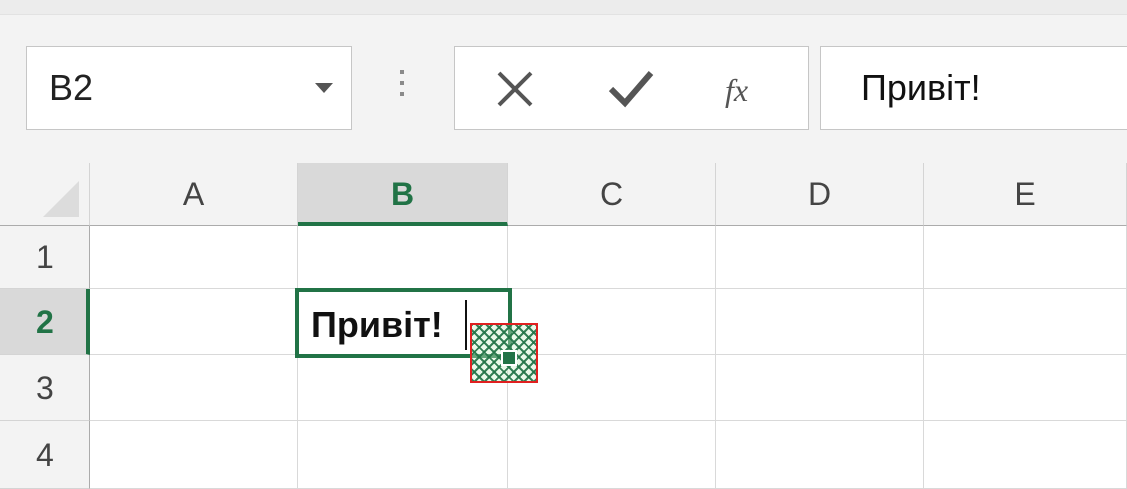 This screenshot has width=1127, height=489. What do you see at coordinates (45, 257) in the screenshot?
I see `row-header-1: 1` at bounding box center [45, 257].